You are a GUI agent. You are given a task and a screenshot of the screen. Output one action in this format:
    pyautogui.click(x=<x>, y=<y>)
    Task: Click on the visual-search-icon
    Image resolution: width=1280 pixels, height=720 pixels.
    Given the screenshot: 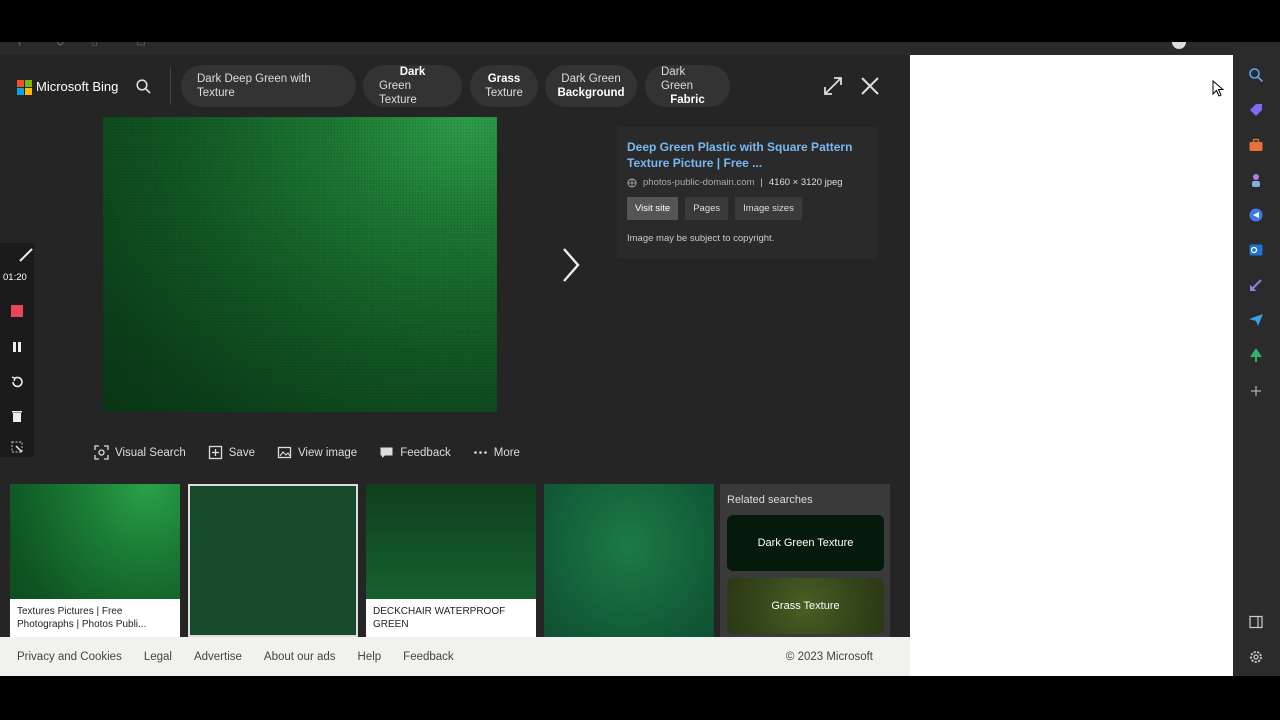 What is the action you would take?
    pyautogui.click(x=101, y=452)
    